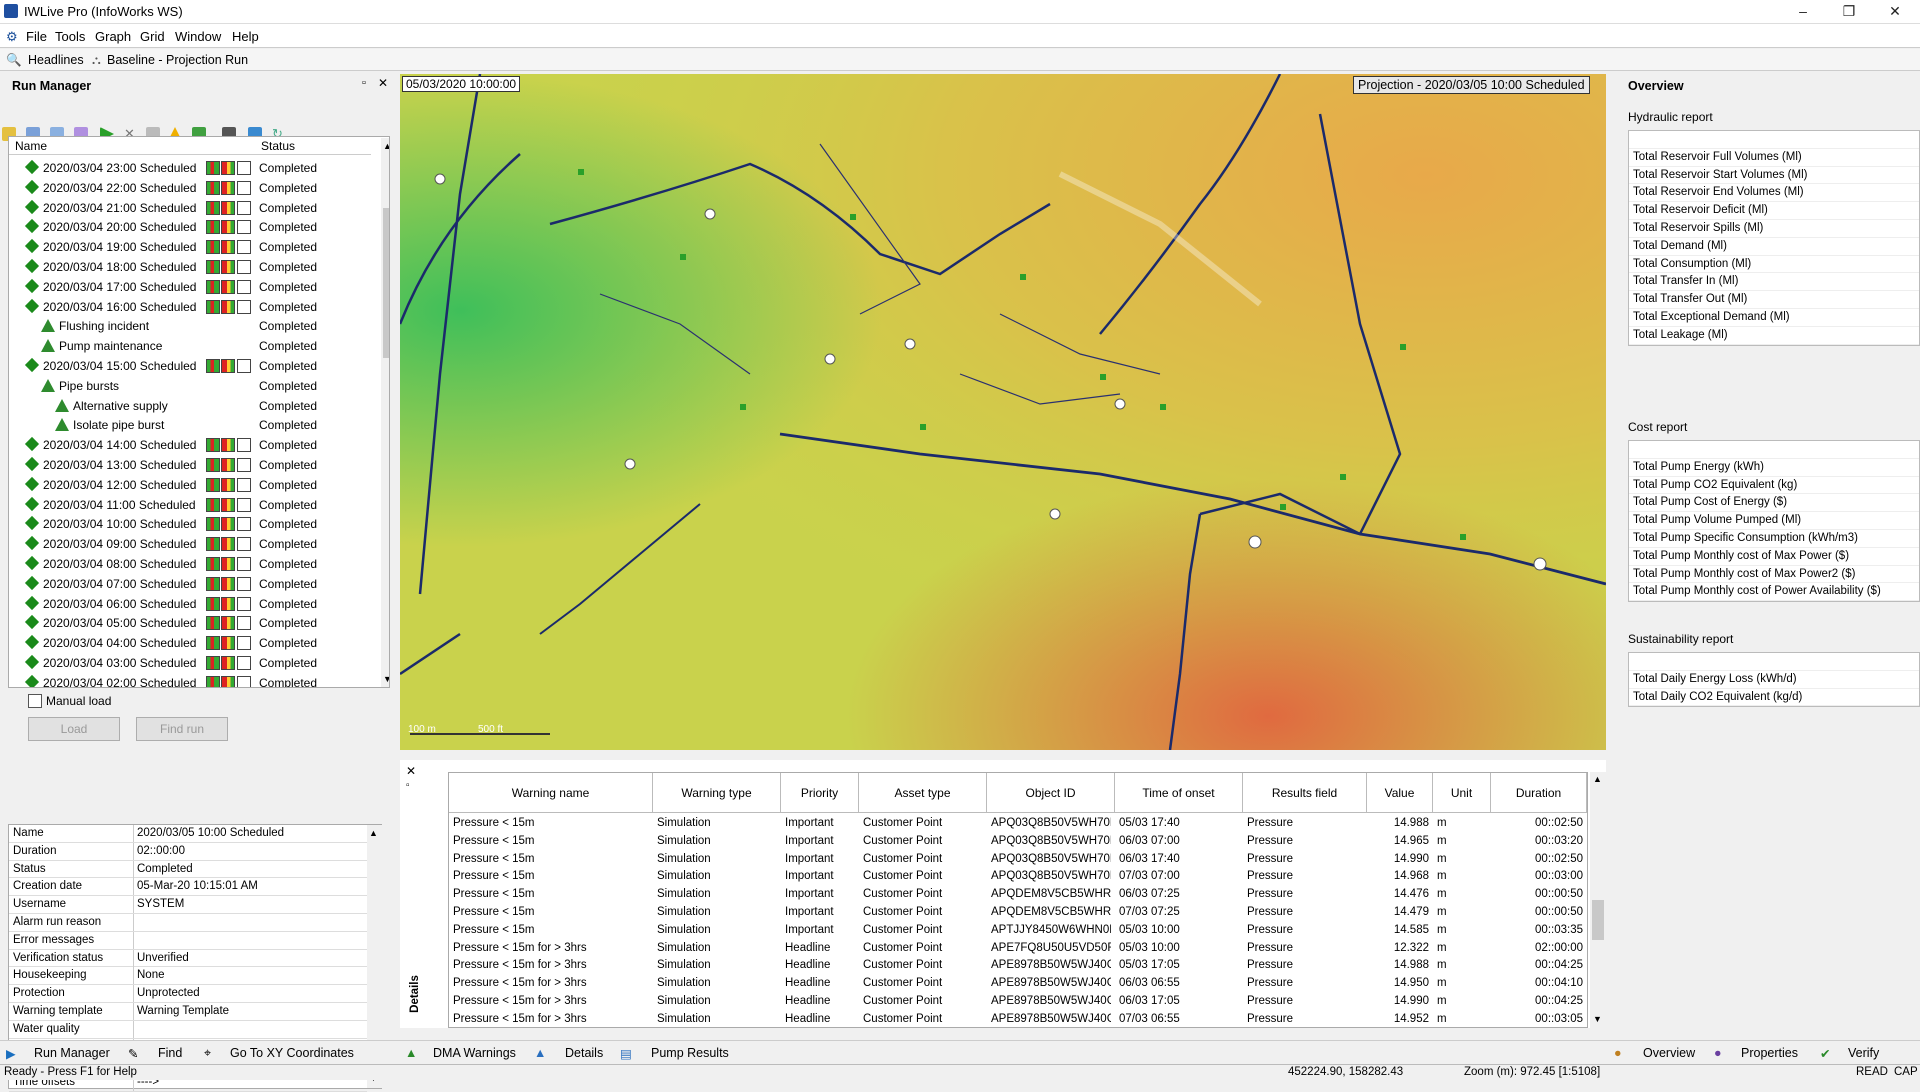 This screenshot has width=1920, height=1092. What do you see at coordinates (385, 412) in the screenshot?
I see `run-list-scrollbar: ▲ ▼` at bounding box center [385, 412].